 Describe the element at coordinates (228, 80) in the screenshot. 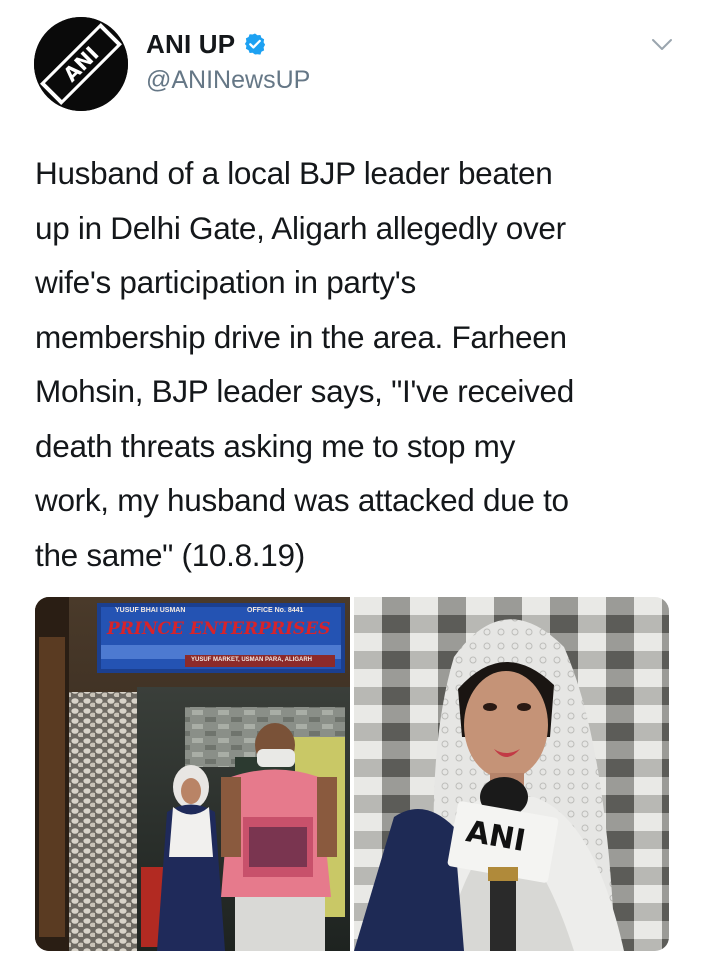

I see `account-handle: @ANINewsUP` at that location.